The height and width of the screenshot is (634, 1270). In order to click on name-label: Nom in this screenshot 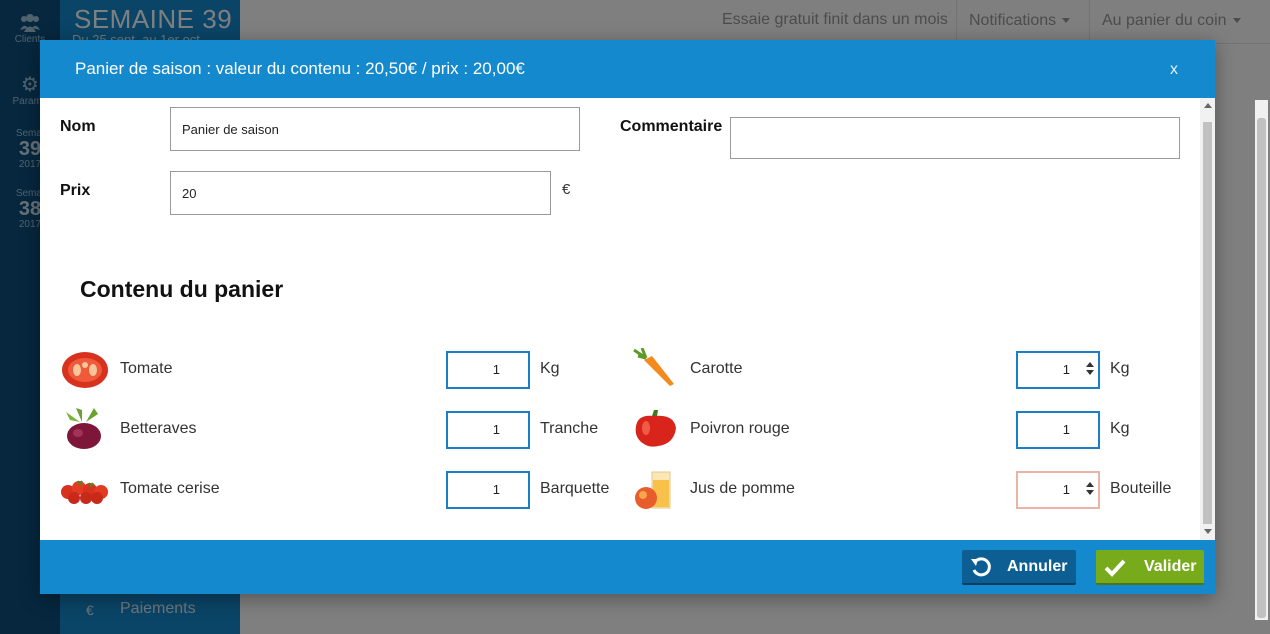, I will do `click(78, 126)`.